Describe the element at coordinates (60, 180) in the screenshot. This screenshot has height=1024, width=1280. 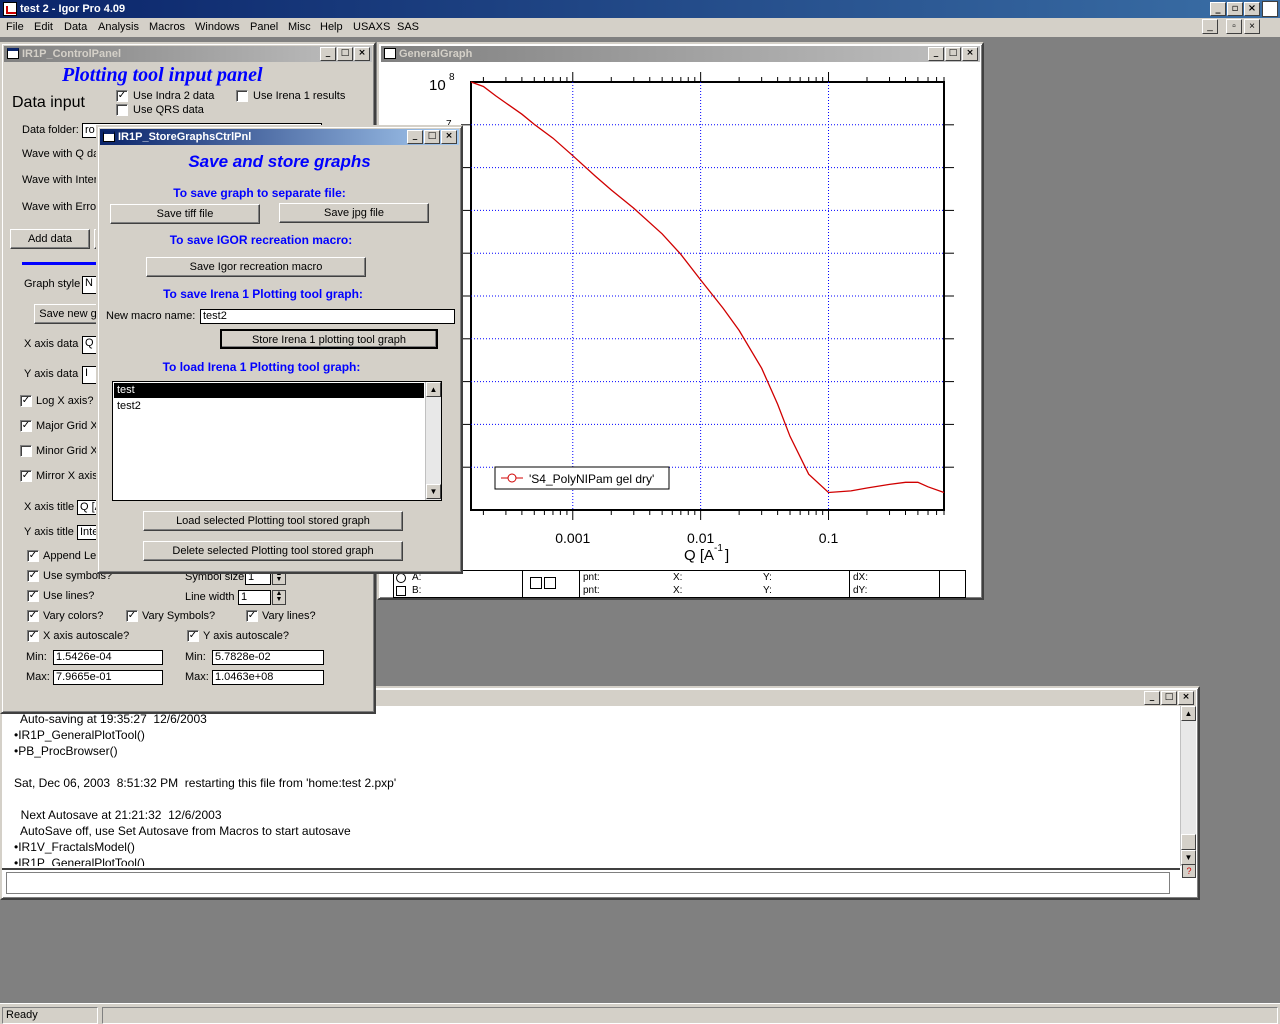
I see `wave-intensity-label: Wave with Inter` at that location.